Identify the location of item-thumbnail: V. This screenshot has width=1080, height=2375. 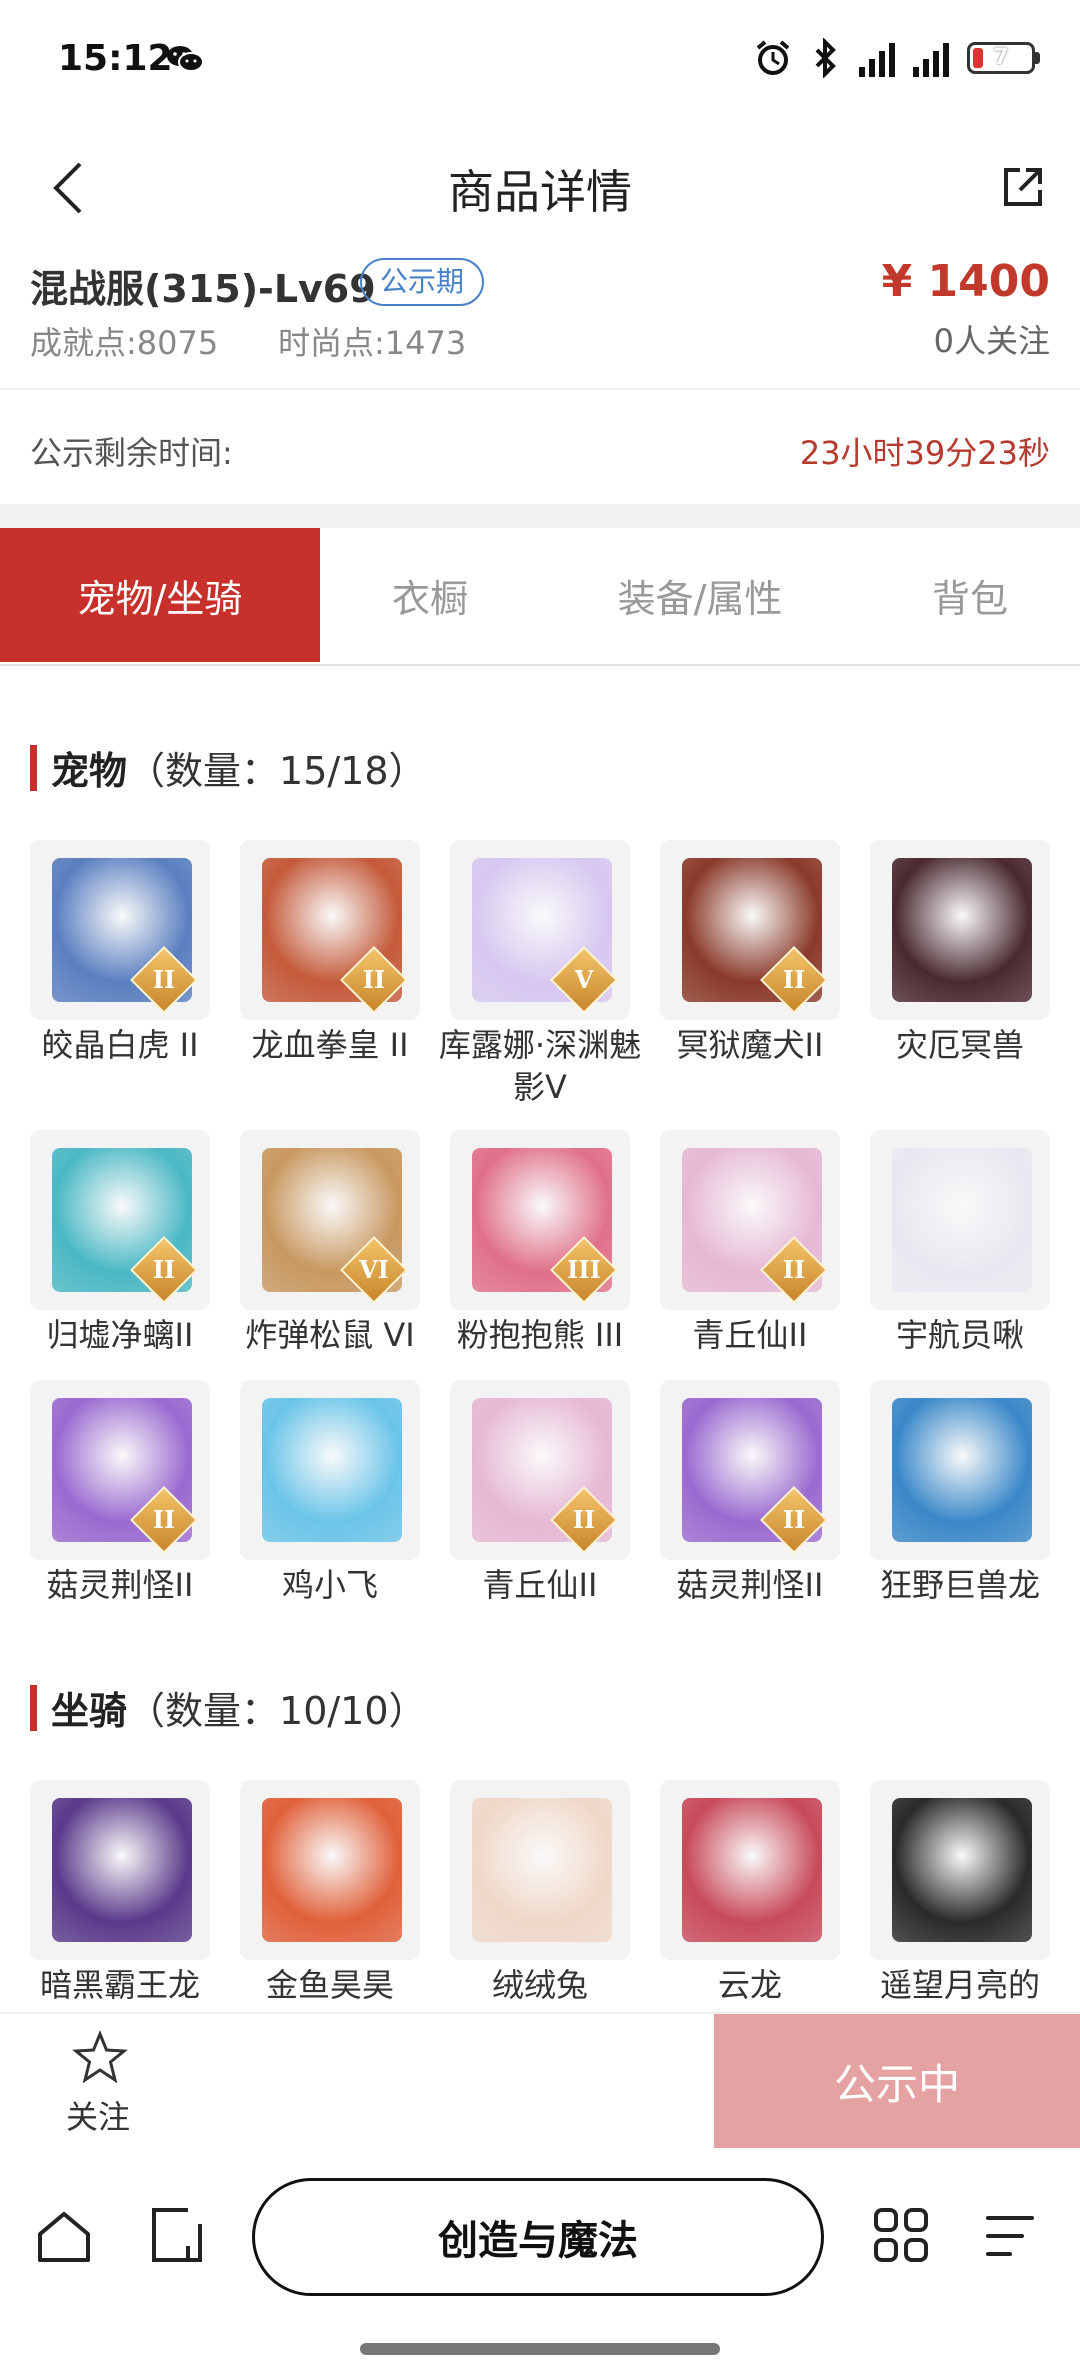
(540, 930).